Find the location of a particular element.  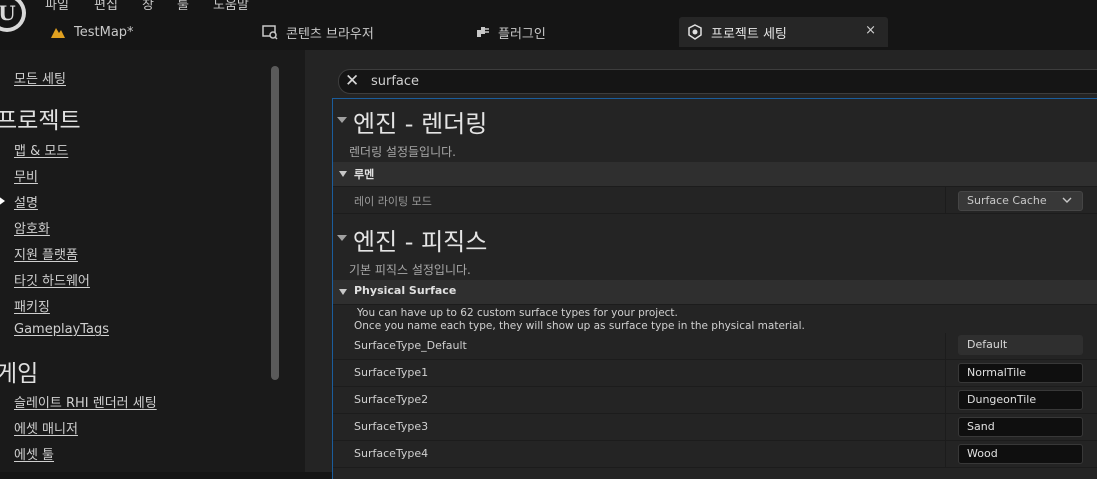

plugin-icon is located at coordinates (482, 32).